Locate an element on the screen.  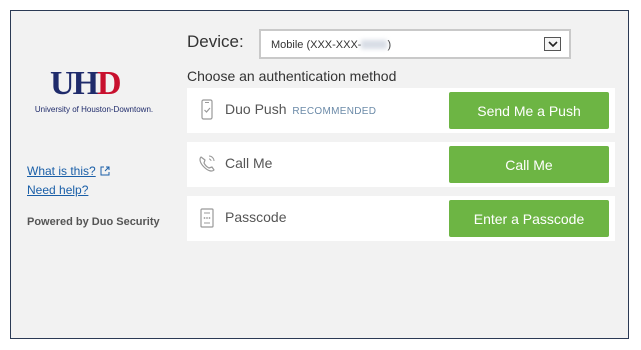
powered-by-duo: Powered by Duo Security is located at coordinates (93, 222).